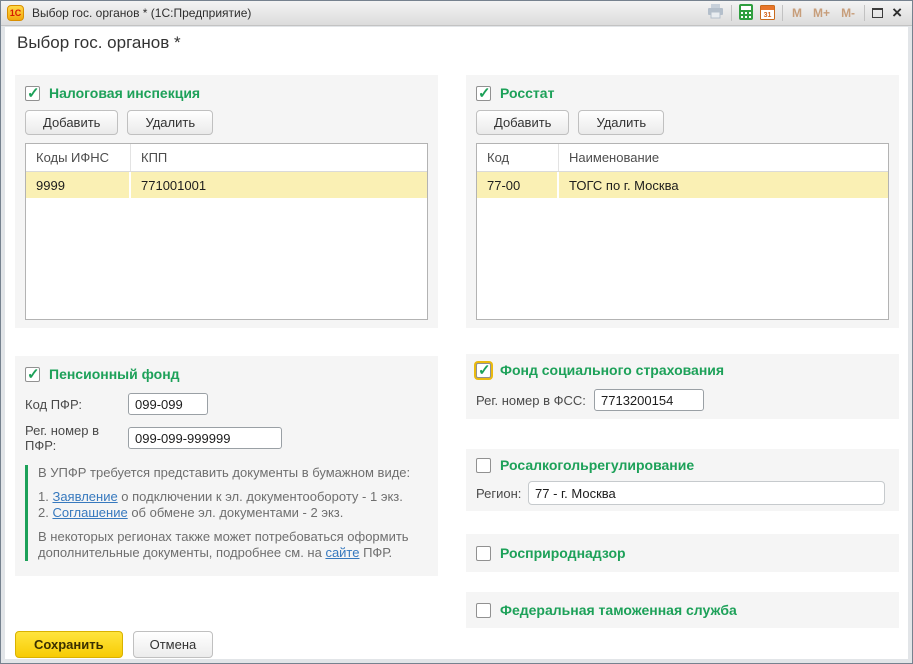 The image size is (913, 664). I want to click on page-title: Выбор гос. органов *, so click(99, 42).